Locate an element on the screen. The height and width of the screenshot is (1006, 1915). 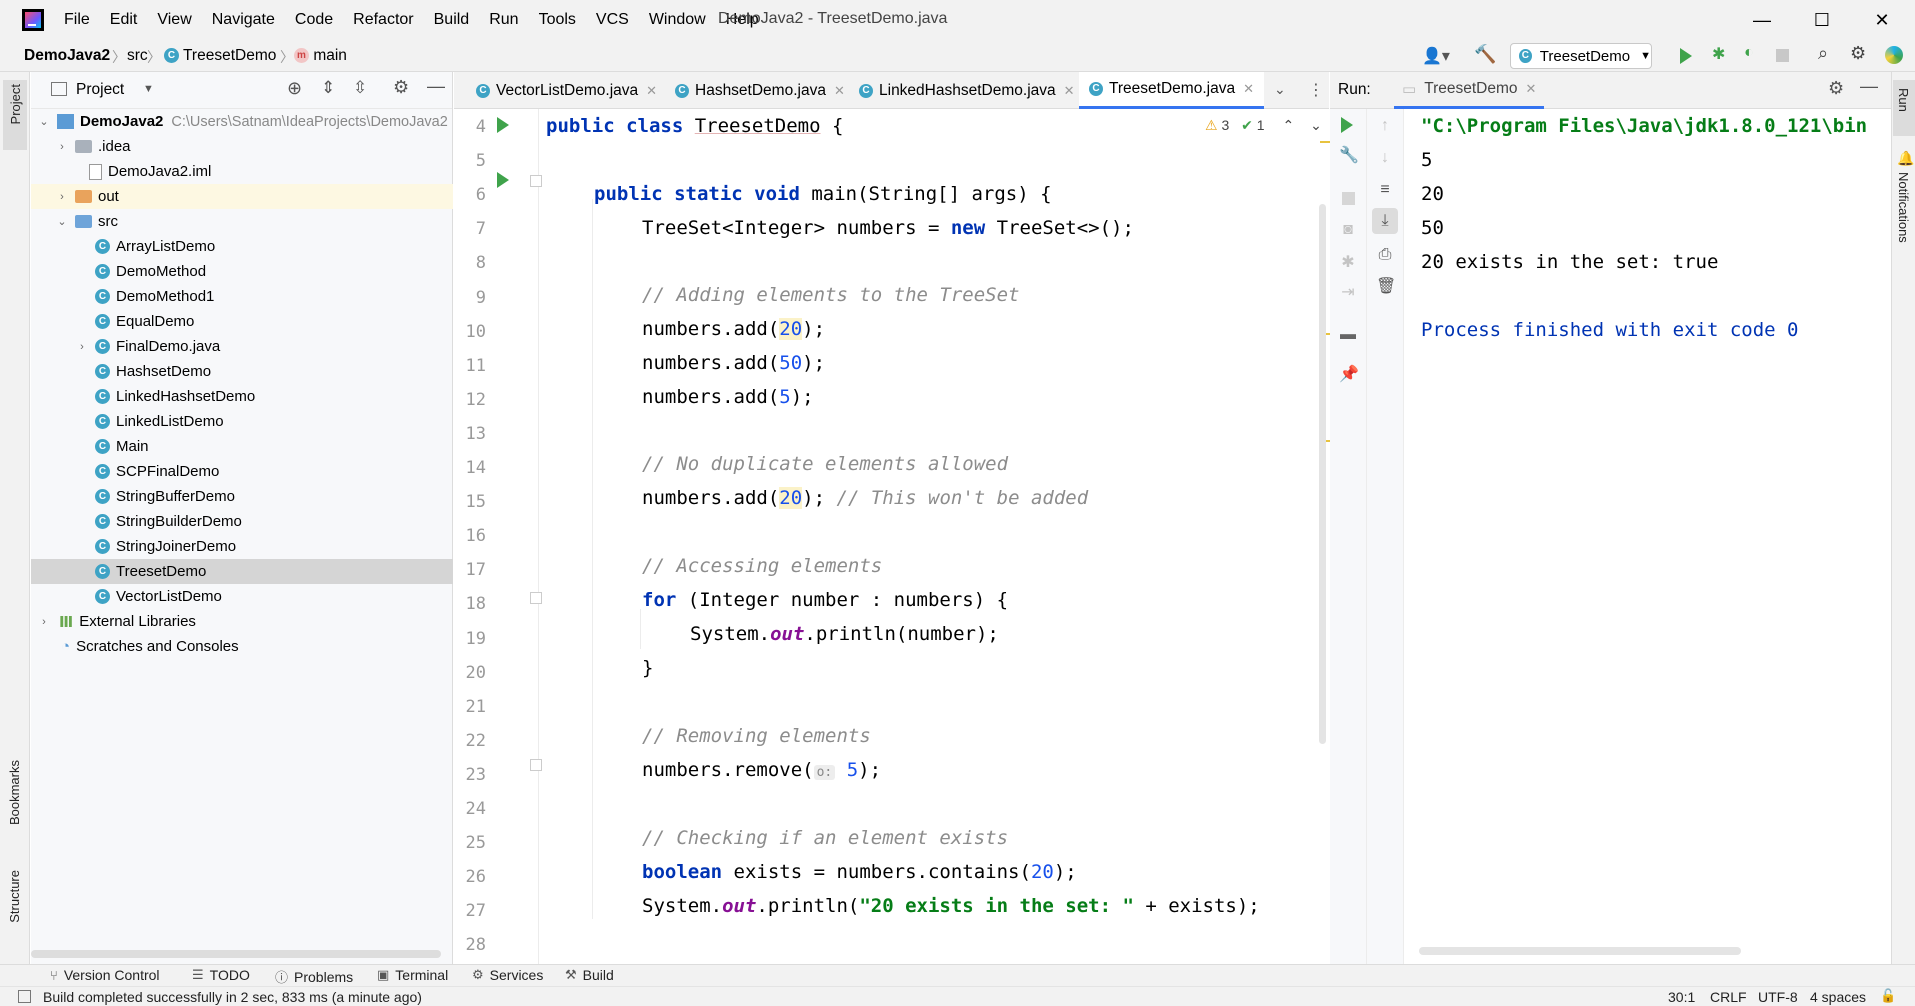
tree-item-class: C StringJoinerDemo is located at coordinates (242, 546).